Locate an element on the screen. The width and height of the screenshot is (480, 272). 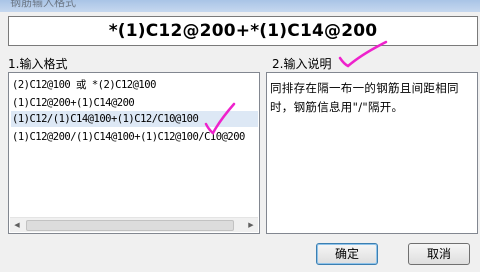
horizontal-scrollbar: ◀ ▶ is located at coordinates (134, 224).